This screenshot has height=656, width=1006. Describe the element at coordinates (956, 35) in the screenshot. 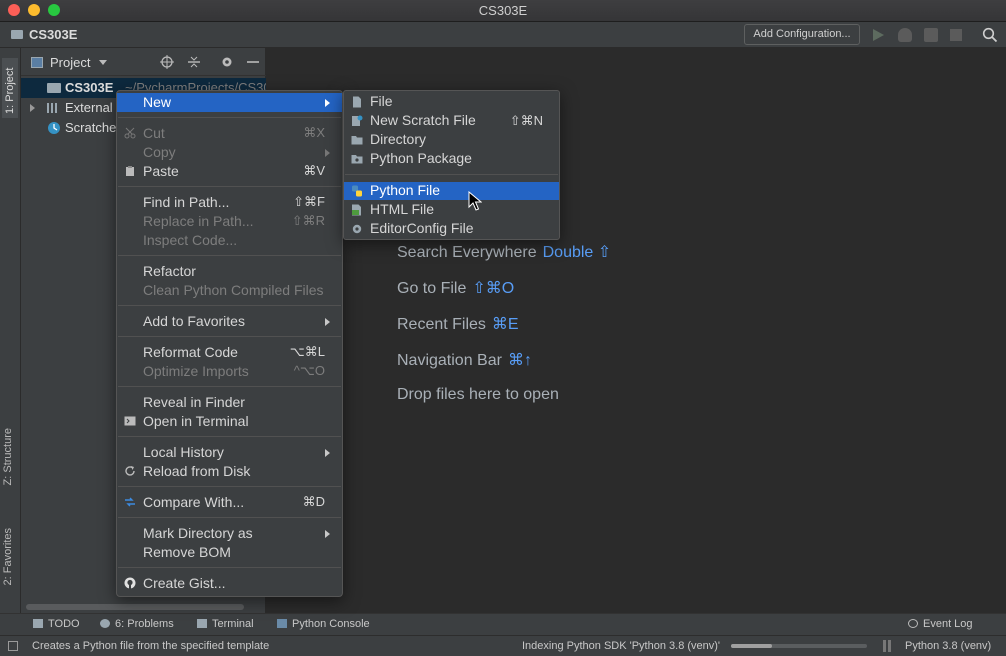

I see `stop-icon` at that location.